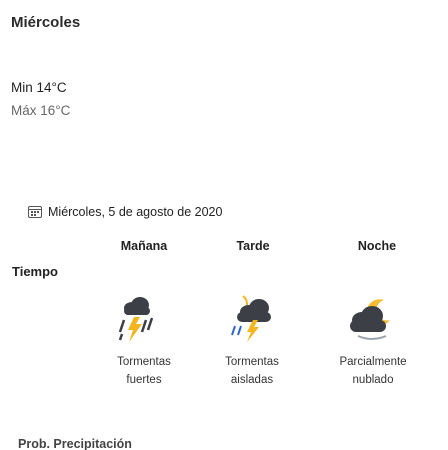 The height and width of the screenshot is (450, 448). I want to click on condition-night-line1: Parcialmente, so click(373, 362).